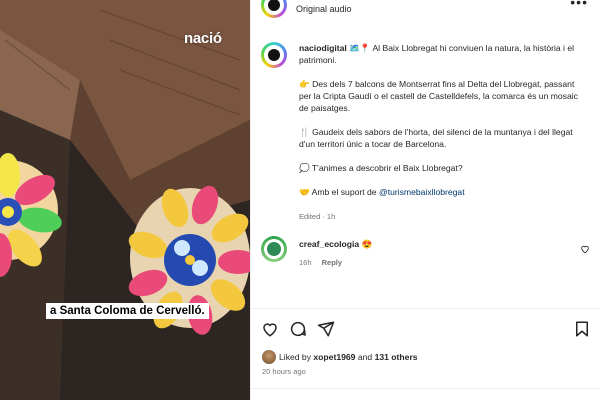  What do you see at coordinates (334, 357) in the screenshot?
I see `liker-username: xopet1969` at bounding box center [334, 357].